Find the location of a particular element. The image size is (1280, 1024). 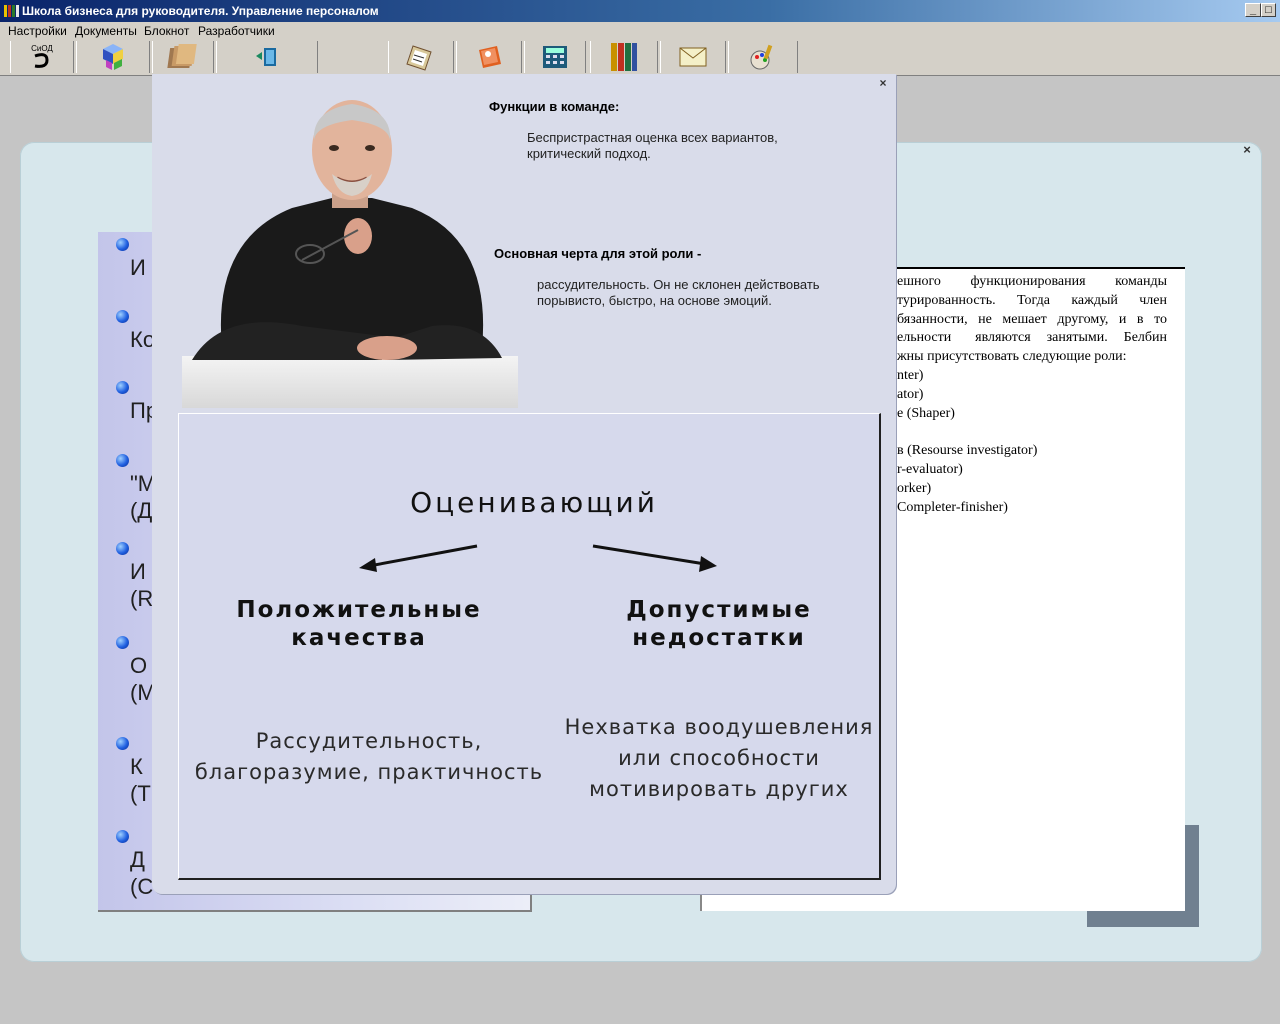

toolbar-button-mail is located at coordinates (693, 57).